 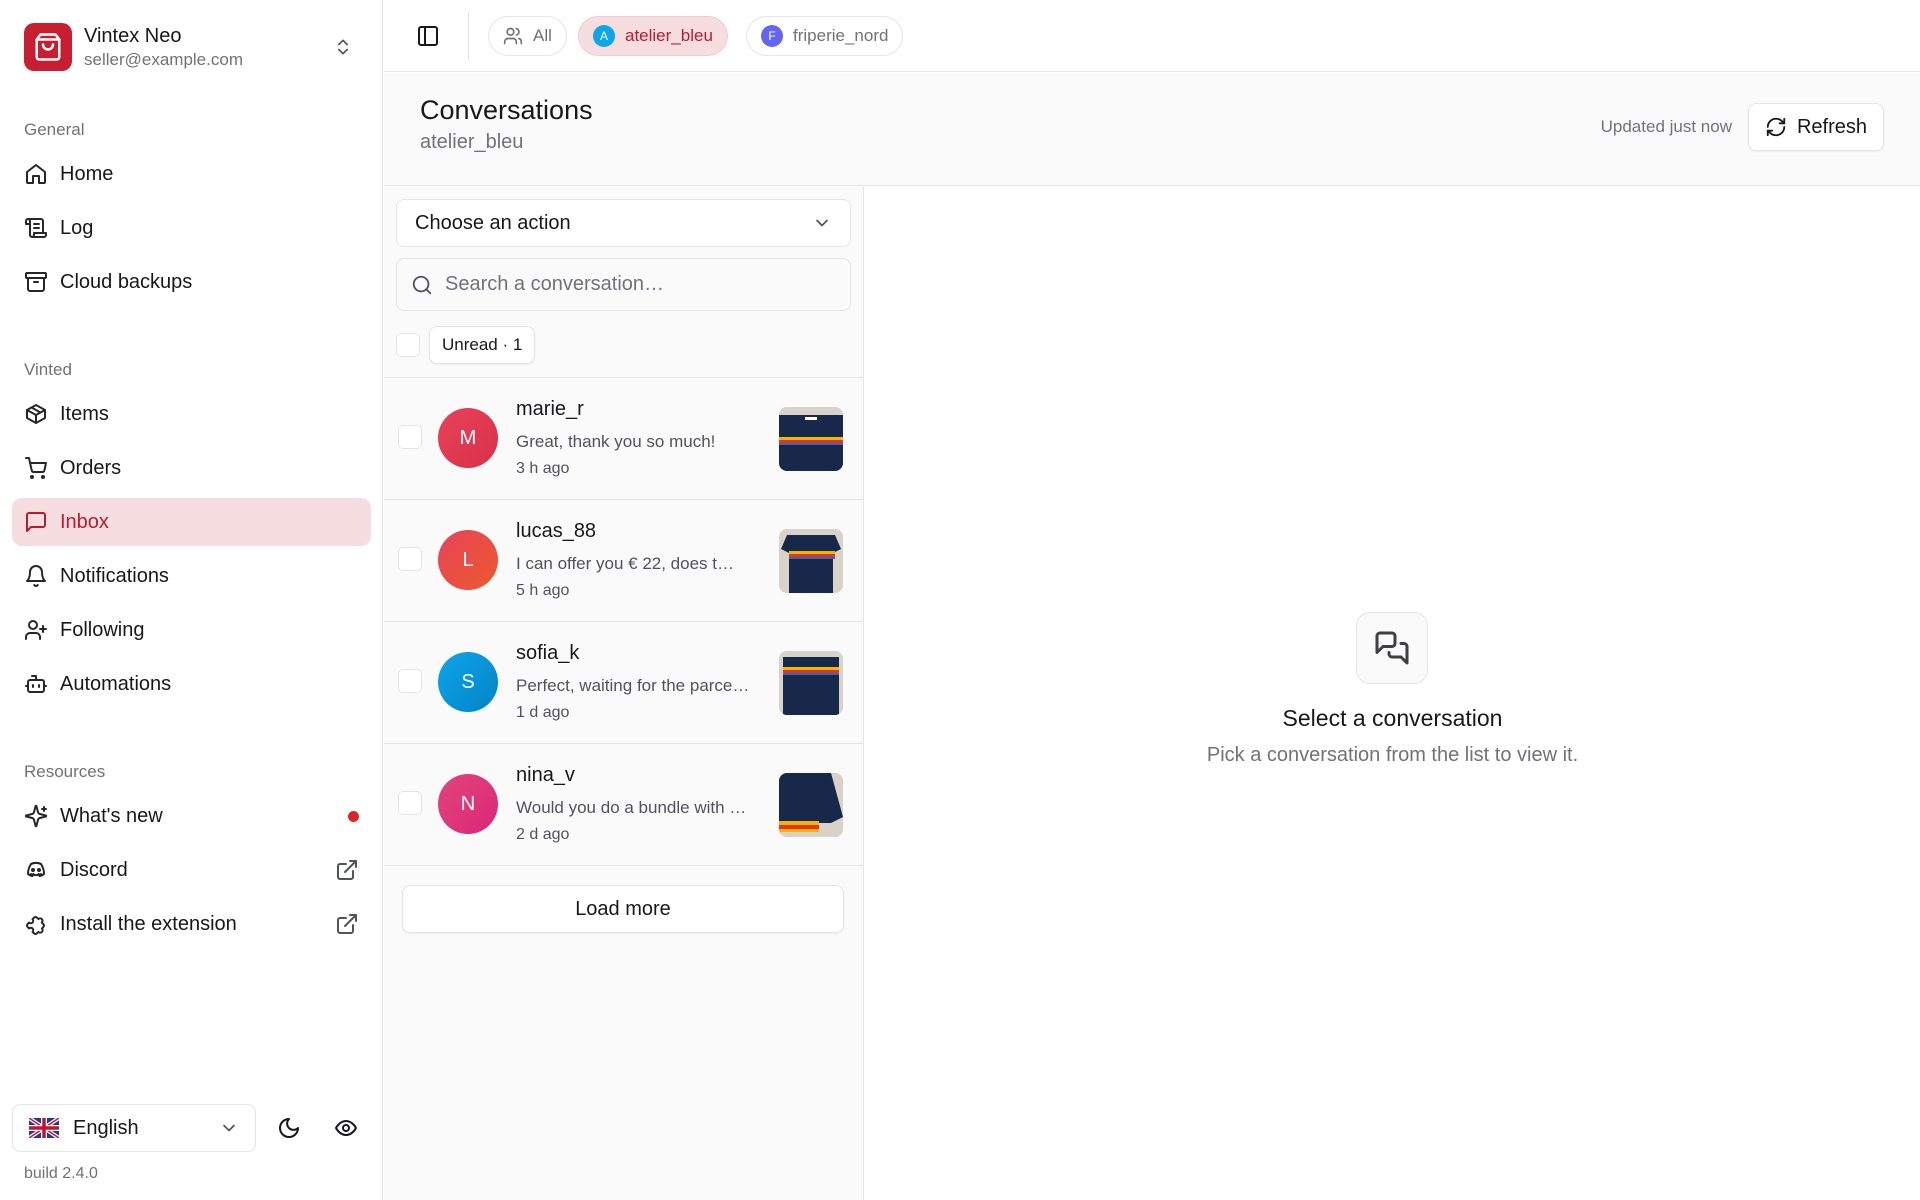 I want to click on sidebar-item-label: Orders, so click(x=91, y=467).